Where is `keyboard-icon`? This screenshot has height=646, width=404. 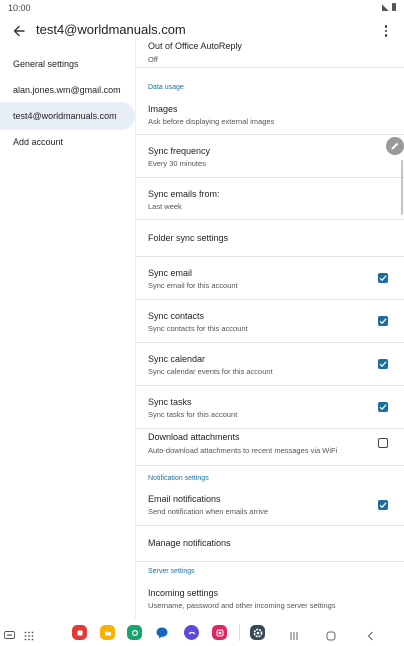 keyboard-icon is located at coordinates (9, 637).